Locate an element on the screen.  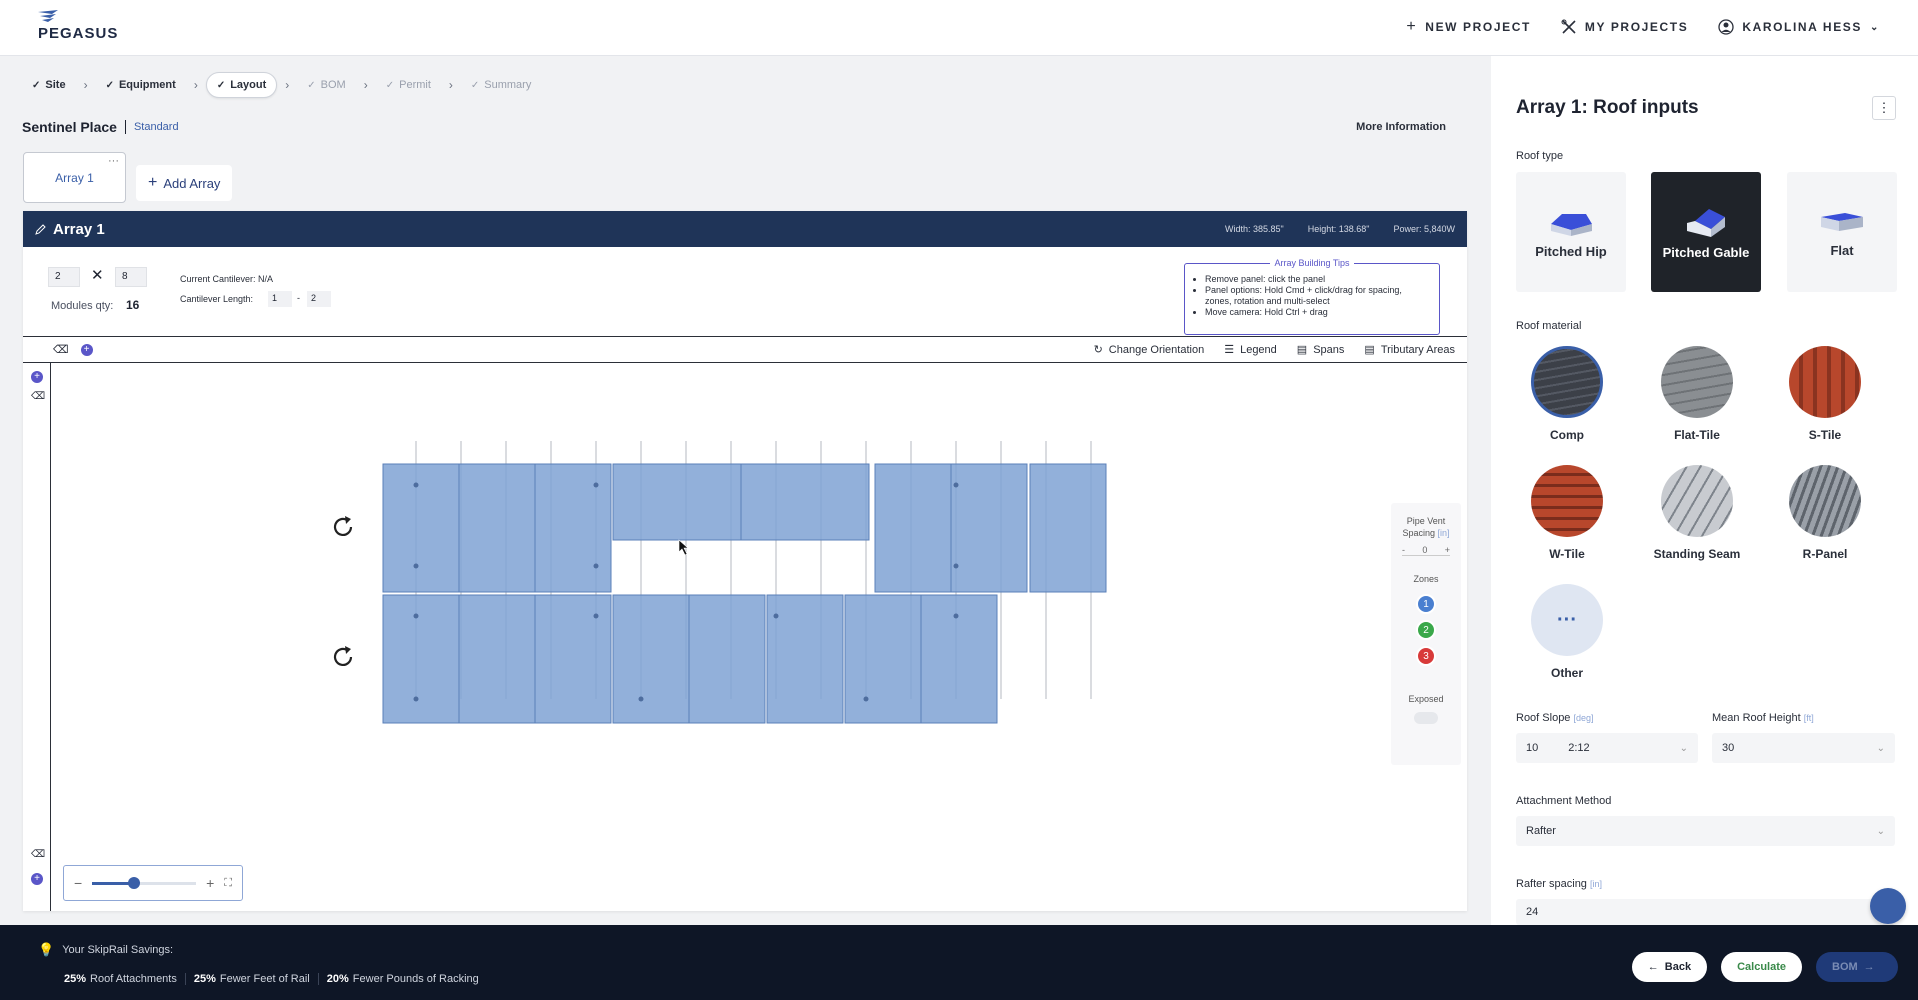
legend-button: ☰ Legend is located at coordinates (1250, 350).